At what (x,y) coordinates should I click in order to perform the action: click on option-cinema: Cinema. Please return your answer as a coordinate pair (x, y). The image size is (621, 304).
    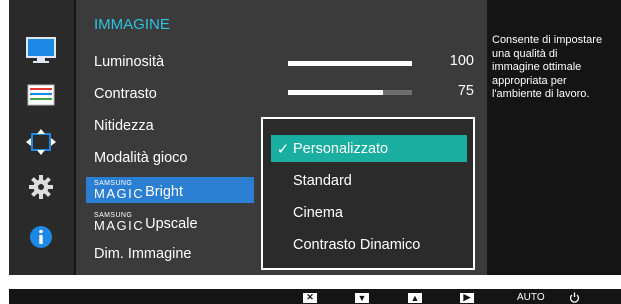
    Looking at the image, I should click on (369, 212).